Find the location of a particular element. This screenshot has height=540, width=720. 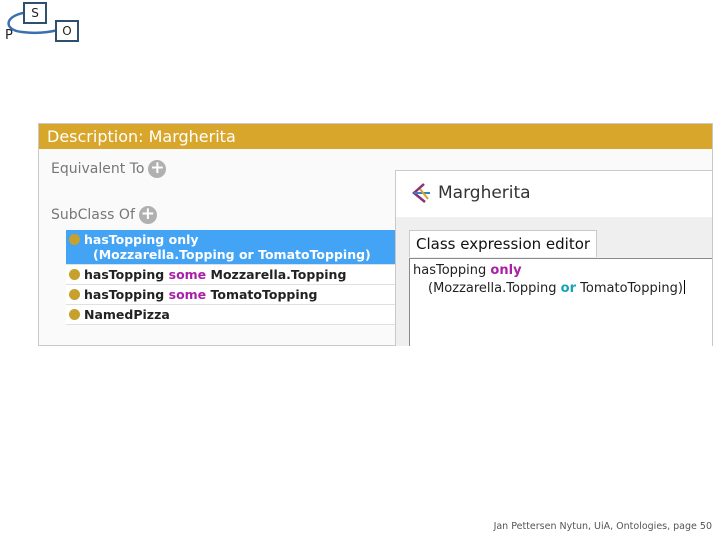

editor-class-name: Margherita is located at coordinates (484, 193).